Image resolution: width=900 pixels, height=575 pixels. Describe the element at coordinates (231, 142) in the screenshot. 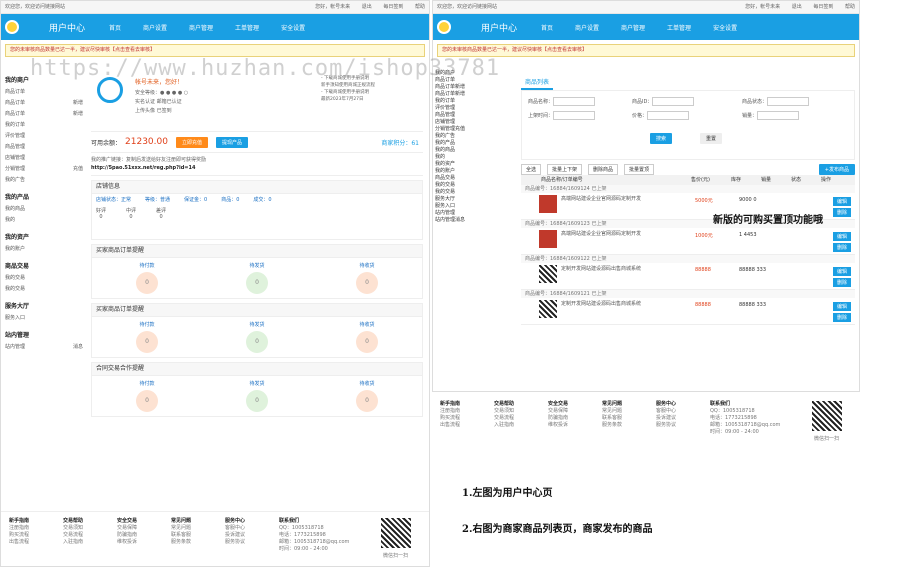

I see `withdraw-button: 提现产品` at that location.